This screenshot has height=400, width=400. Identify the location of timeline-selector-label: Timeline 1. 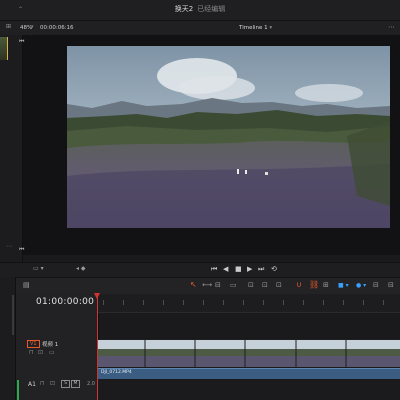
(253, 28).